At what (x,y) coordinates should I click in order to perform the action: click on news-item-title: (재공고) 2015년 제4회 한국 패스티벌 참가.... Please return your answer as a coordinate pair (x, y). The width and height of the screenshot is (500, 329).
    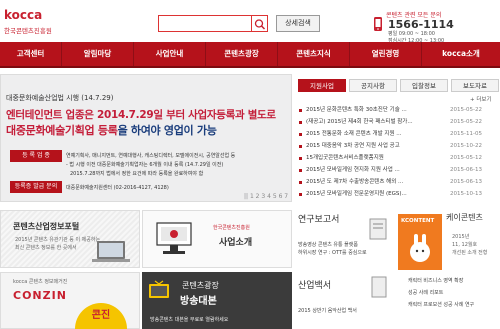
    Looking at the image, I should click on (359, 122).